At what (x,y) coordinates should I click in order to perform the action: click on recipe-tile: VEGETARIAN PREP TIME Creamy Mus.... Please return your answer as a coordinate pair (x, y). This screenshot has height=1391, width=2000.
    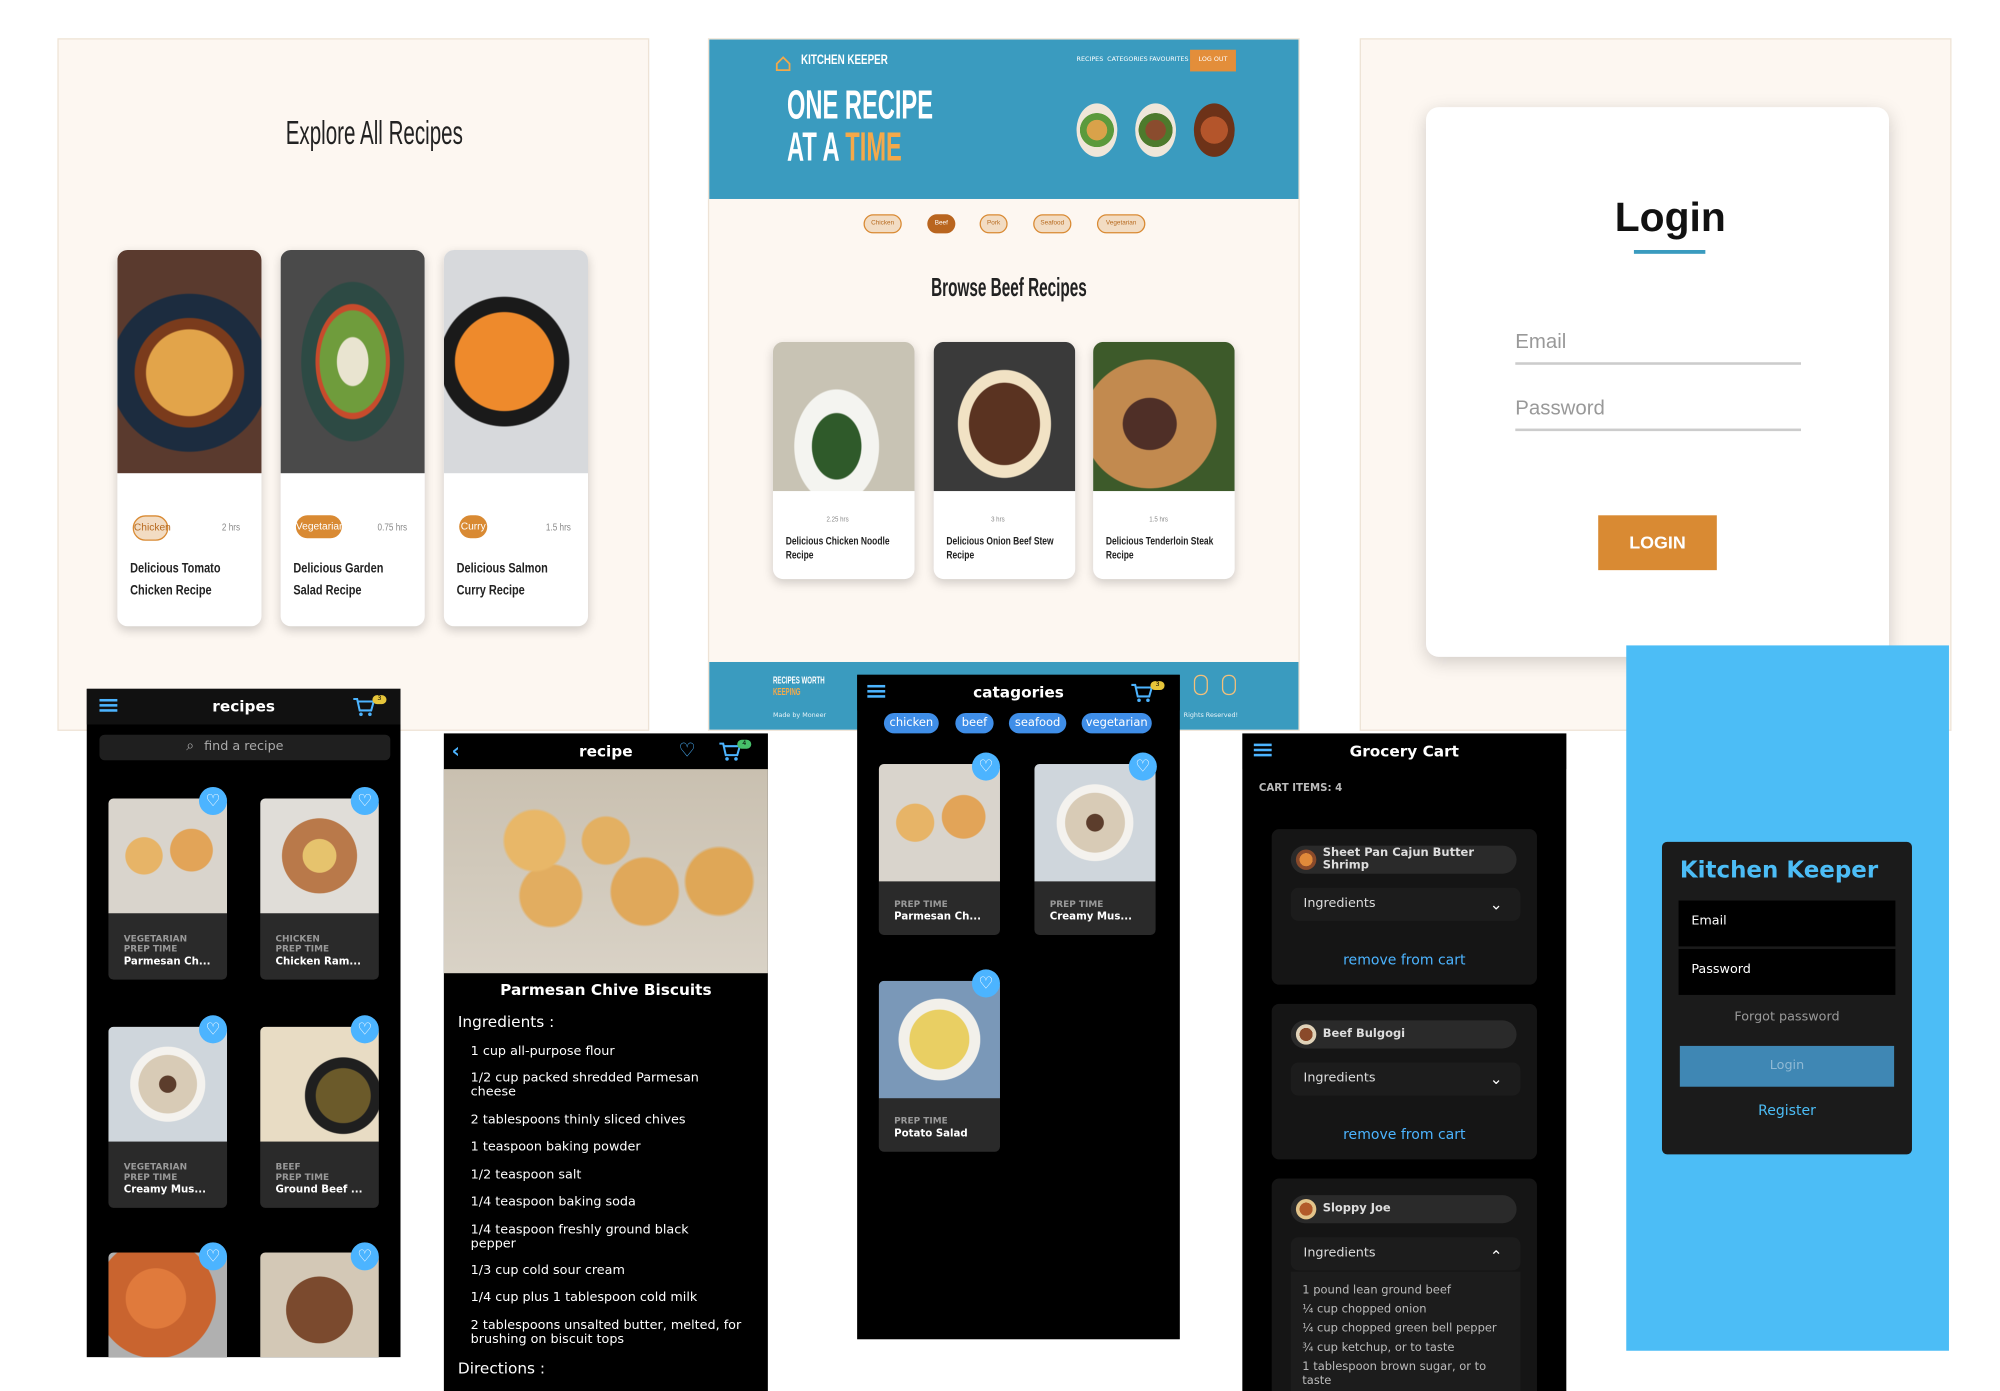
    Looking at the image, I should click on (168, 1117).